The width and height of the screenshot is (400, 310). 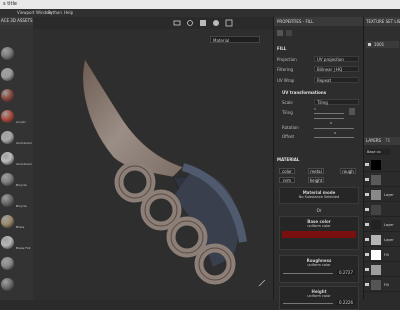 I want to click on texture-set-list-title: TEXTURE SET LIST, so click(x=382, y=21).